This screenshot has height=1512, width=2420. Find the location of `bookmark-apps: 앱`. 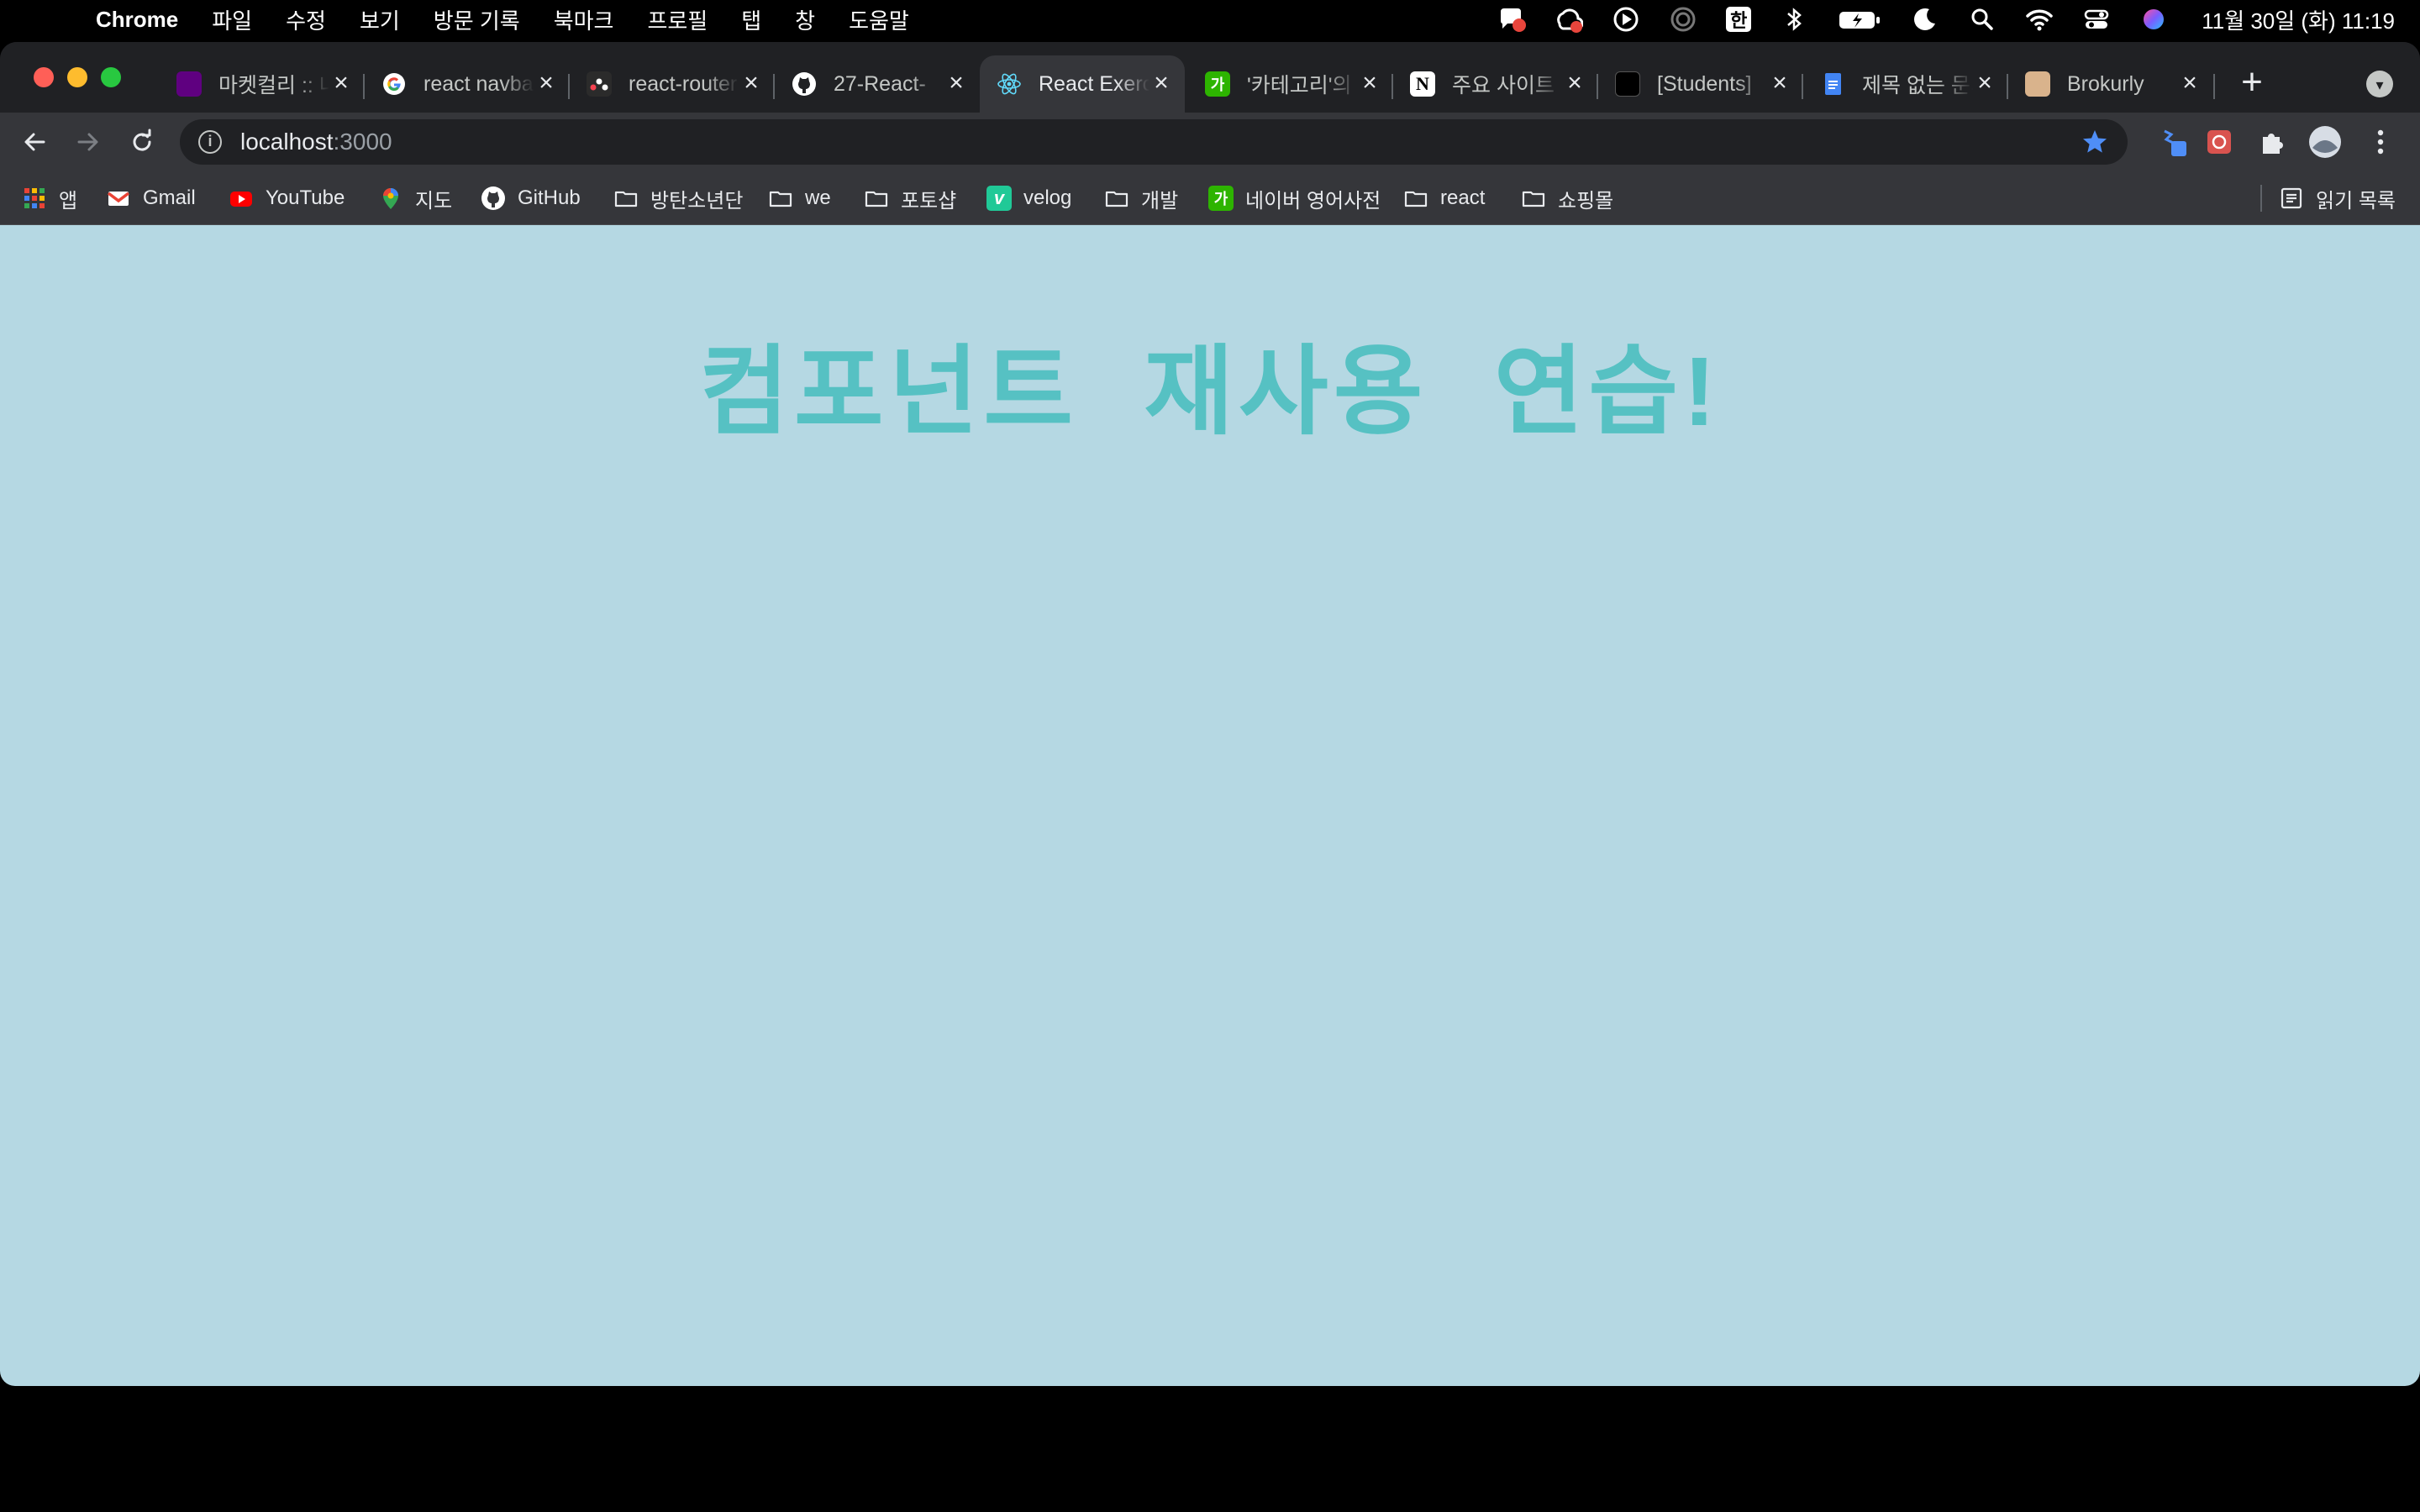

bookmark-apps: 앱 is located at coordinates (50, 198).